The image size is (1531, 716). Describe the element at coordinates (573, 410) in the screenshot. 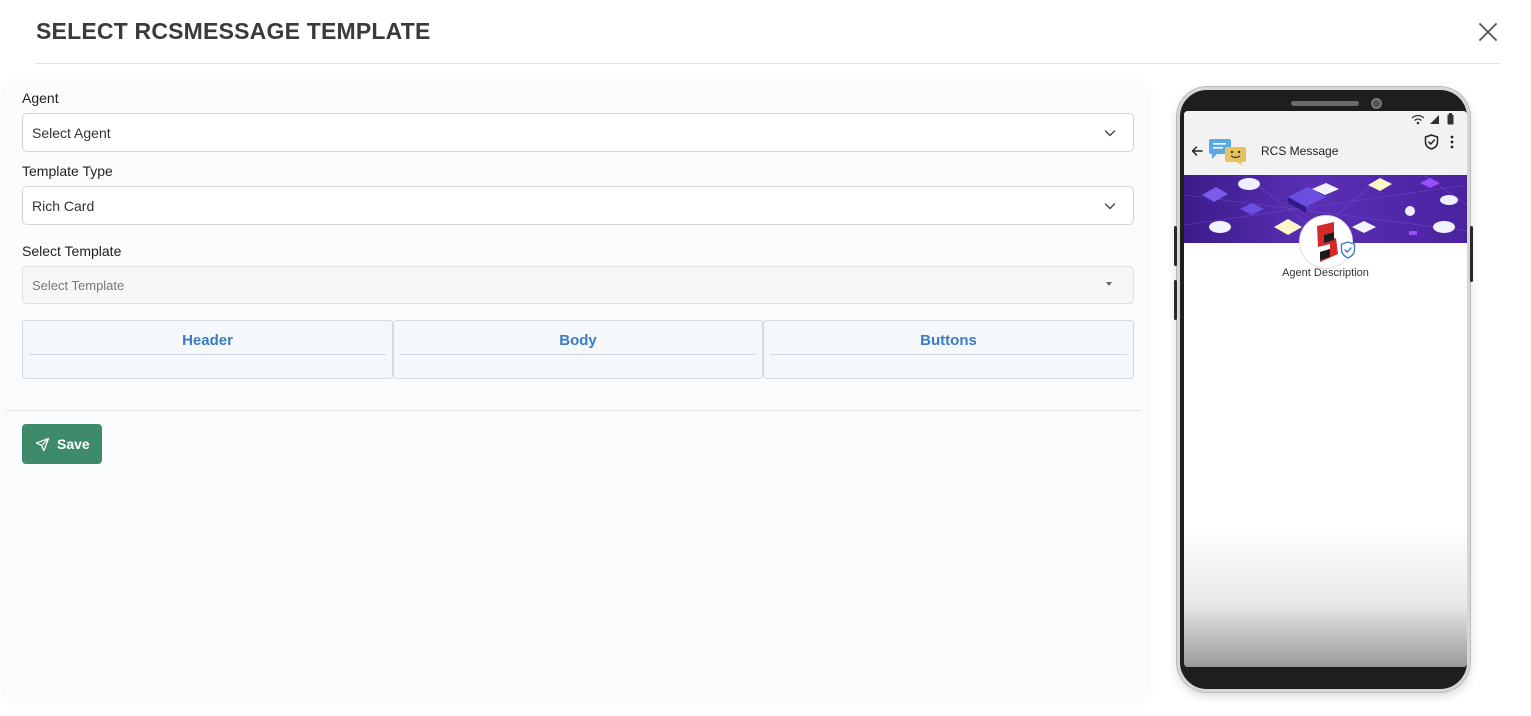

I see `section-divider` at that location.